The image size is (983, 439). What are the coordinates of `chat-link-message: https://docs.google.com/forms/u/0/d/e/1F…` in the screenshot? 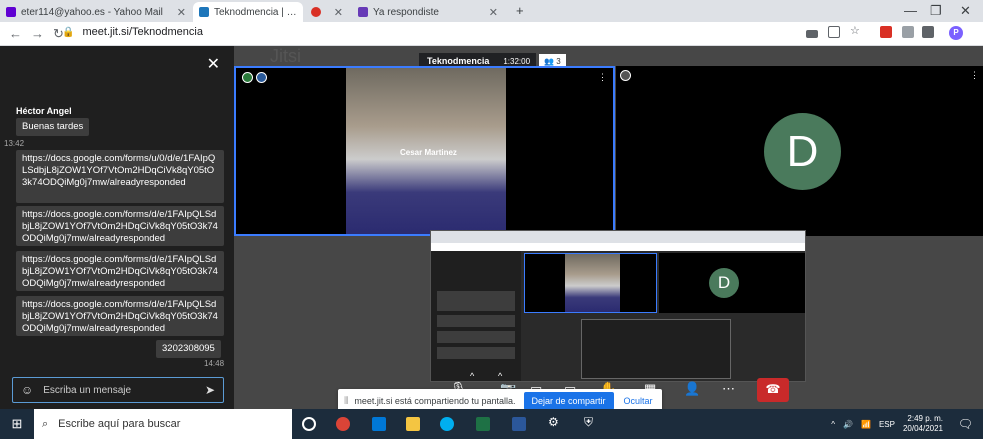 It's located at (120, 176).